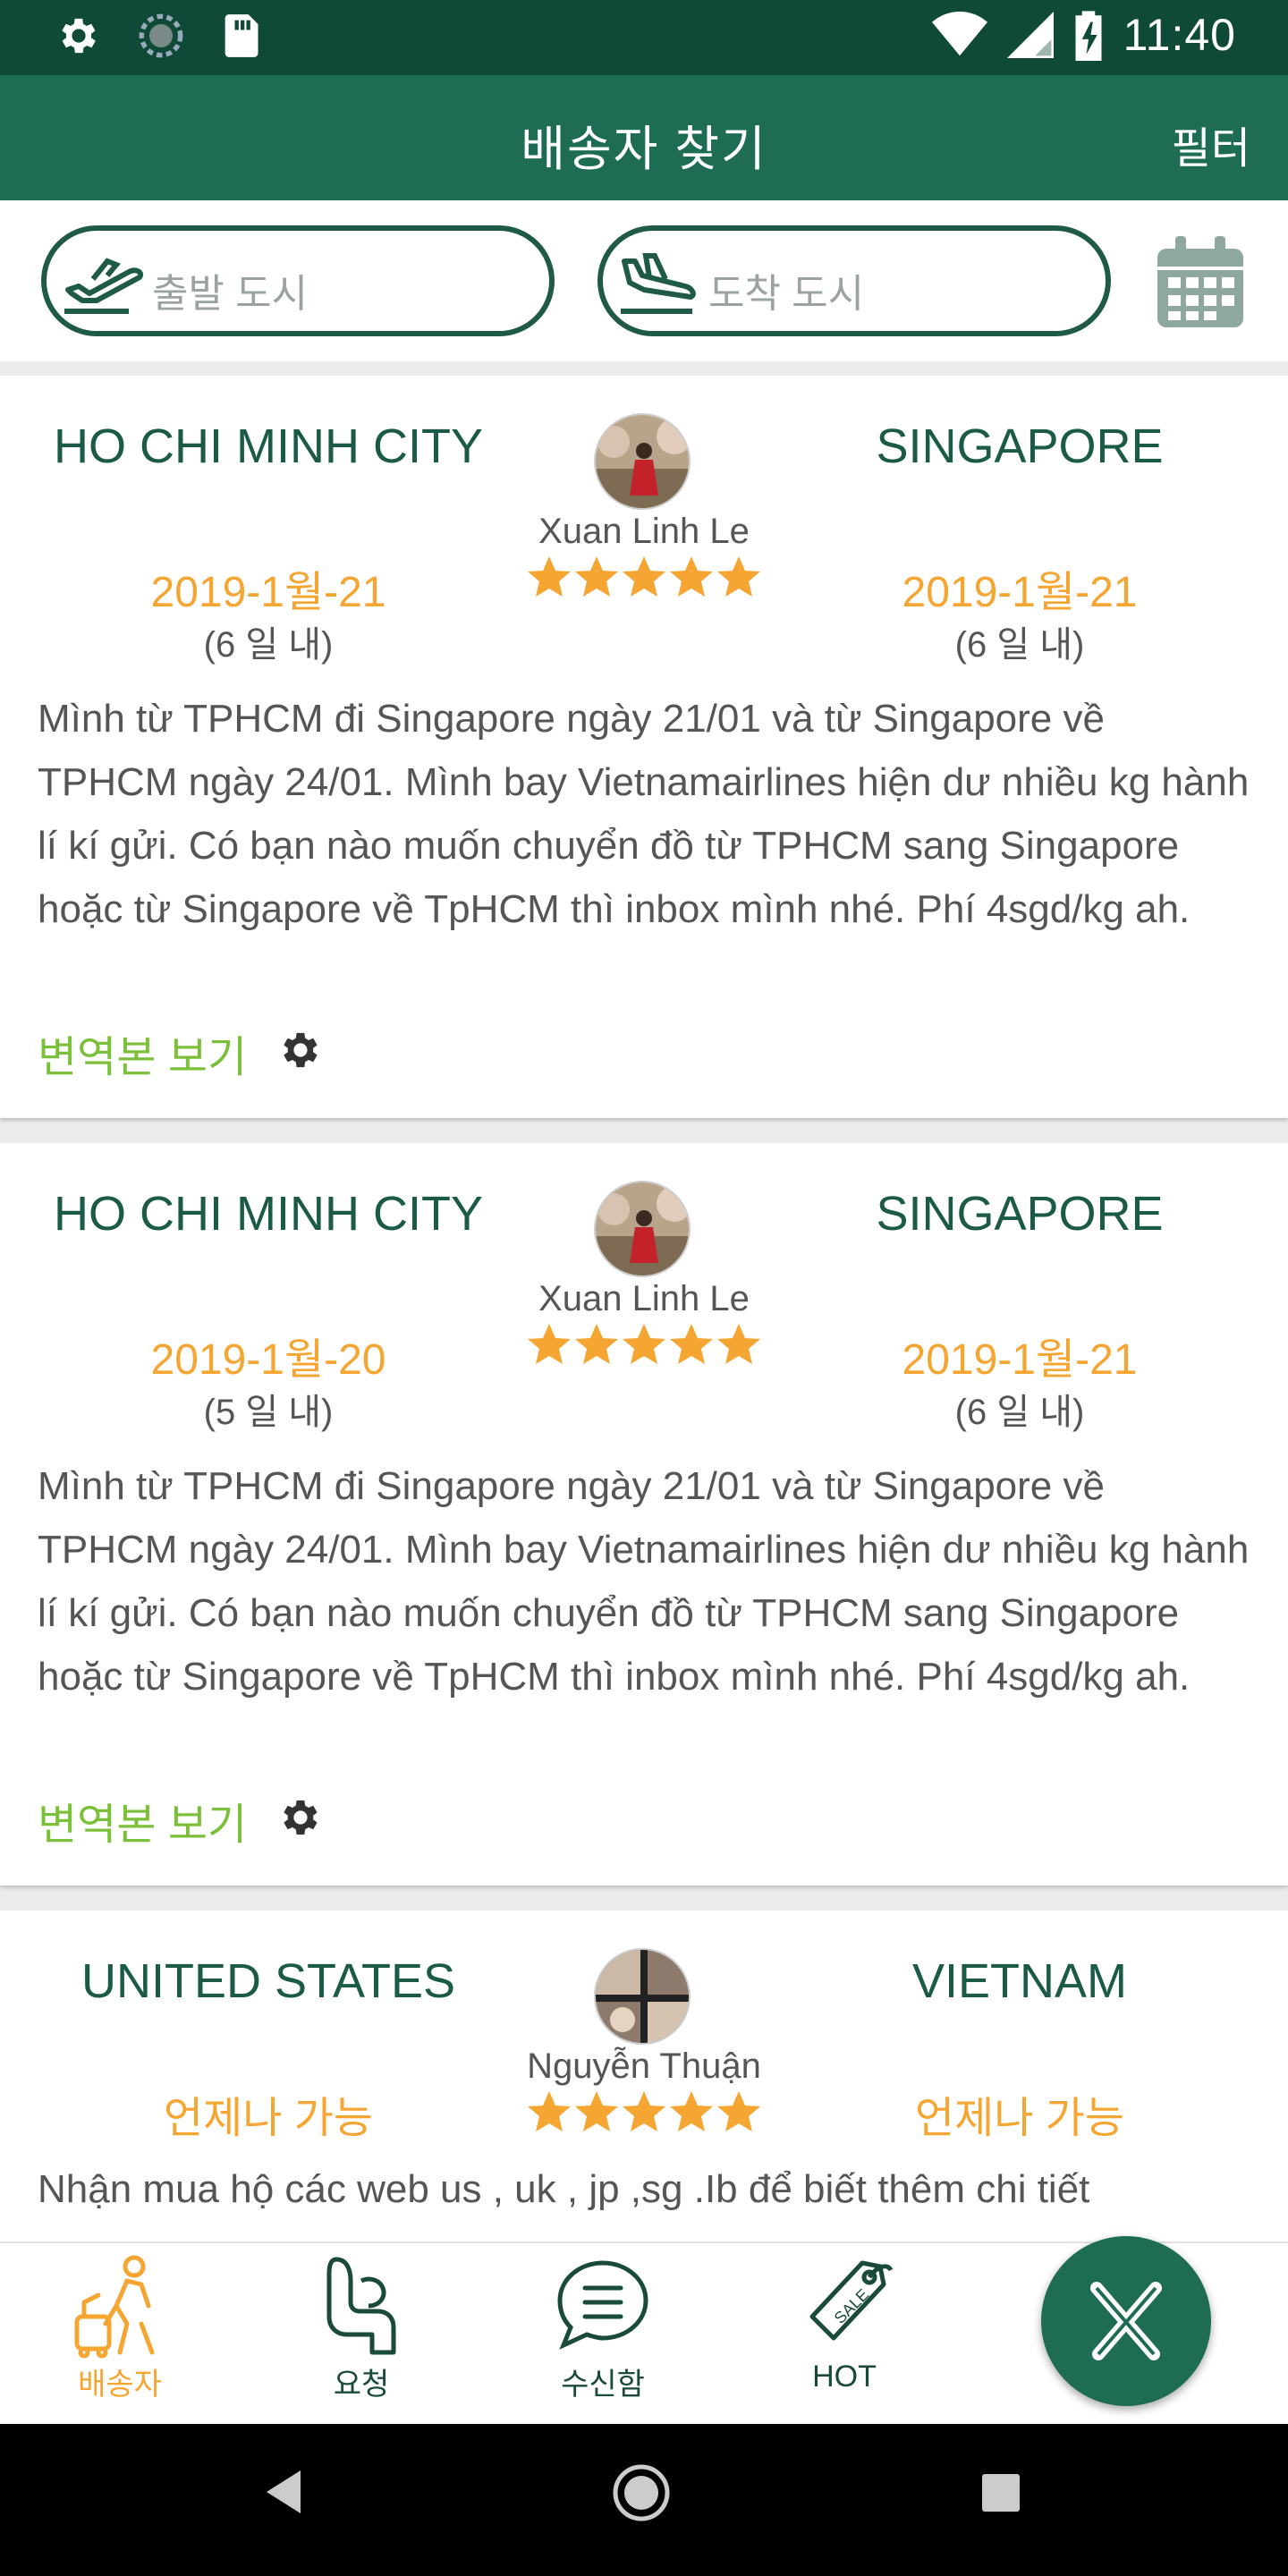  What do you see at coordinates (1030, 35) in the screenshot?
I see `signal-icon` at bounding box center [1030, 35].